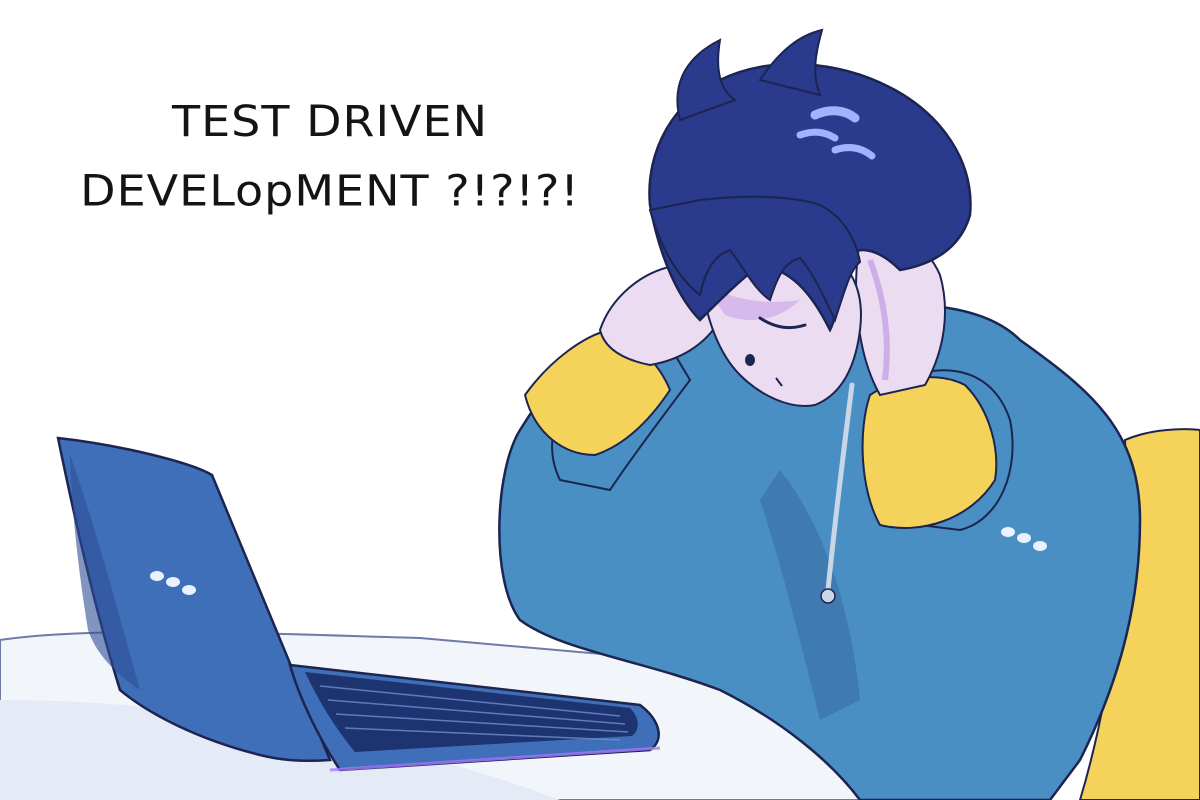 The width and height of the screenshot is (1200, 800). What do you see at coordinates (330, 121) in the screenshot?
I see `caption-line-1: TEST DRIVEN` at bounding box center [330, 121].